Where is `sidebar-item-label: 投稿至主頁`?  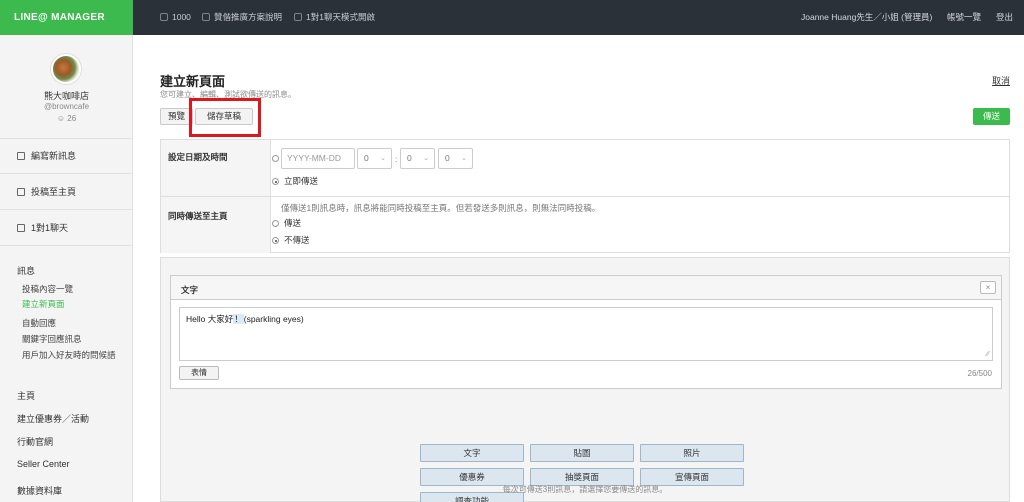 sidebar-item-label: 投稿至主頁 is located at coordinates (54, 192).